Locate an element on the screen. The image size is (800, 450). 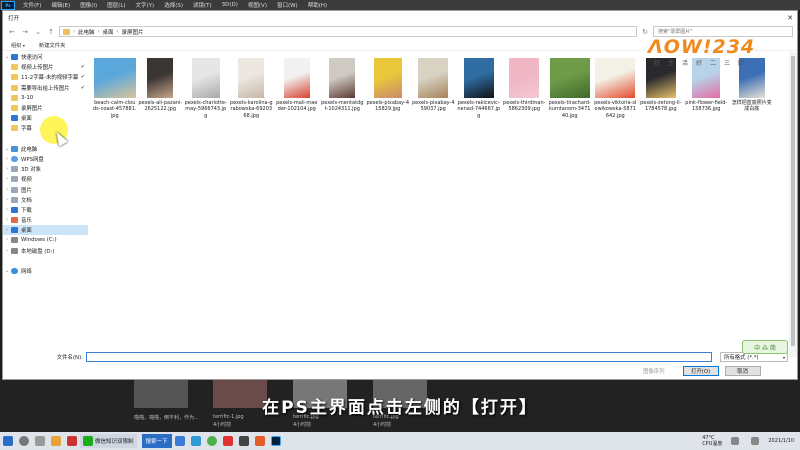
file-item: pexels-mali-maeder-102104.jpg is located at coordinates (297, 88).